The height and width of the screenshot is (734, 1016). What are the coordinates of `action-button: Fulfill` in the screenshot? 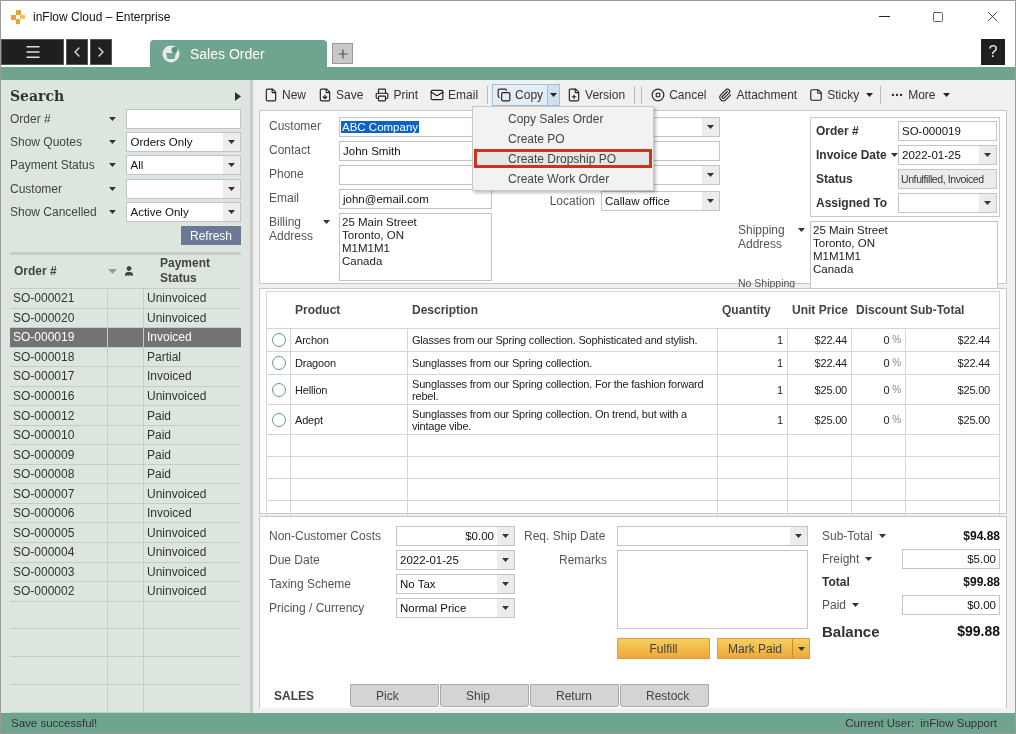 It's located at (663, 648).